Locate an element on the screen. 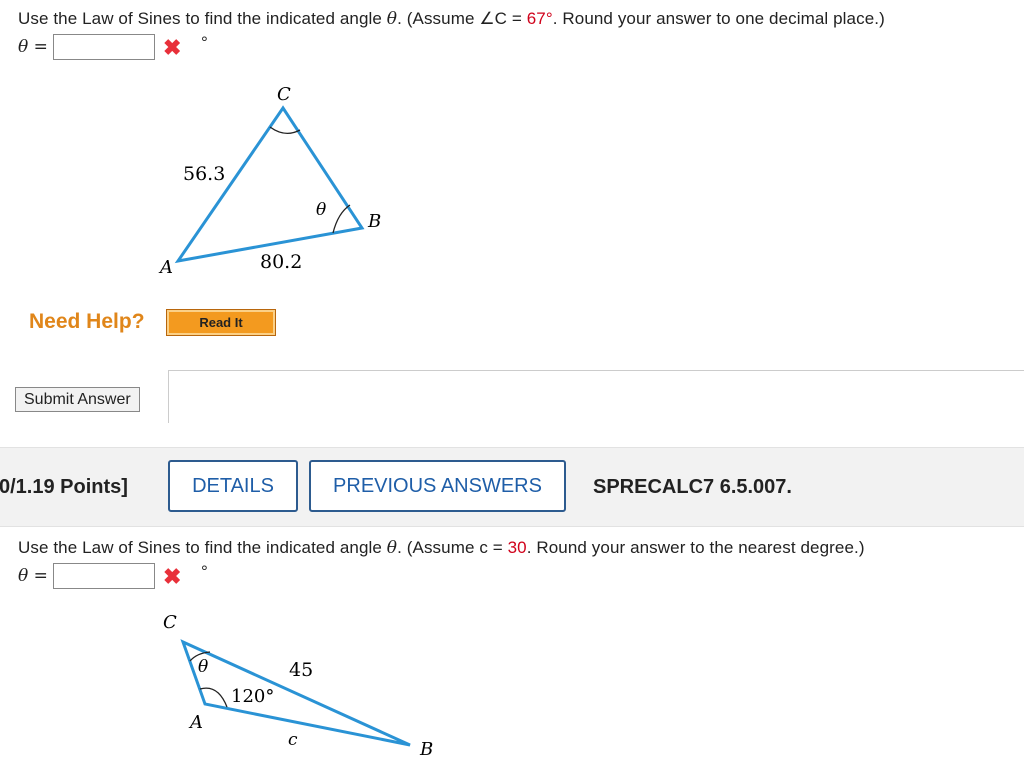  q2-side-cb: 45 is located at coordinates (301, 670).